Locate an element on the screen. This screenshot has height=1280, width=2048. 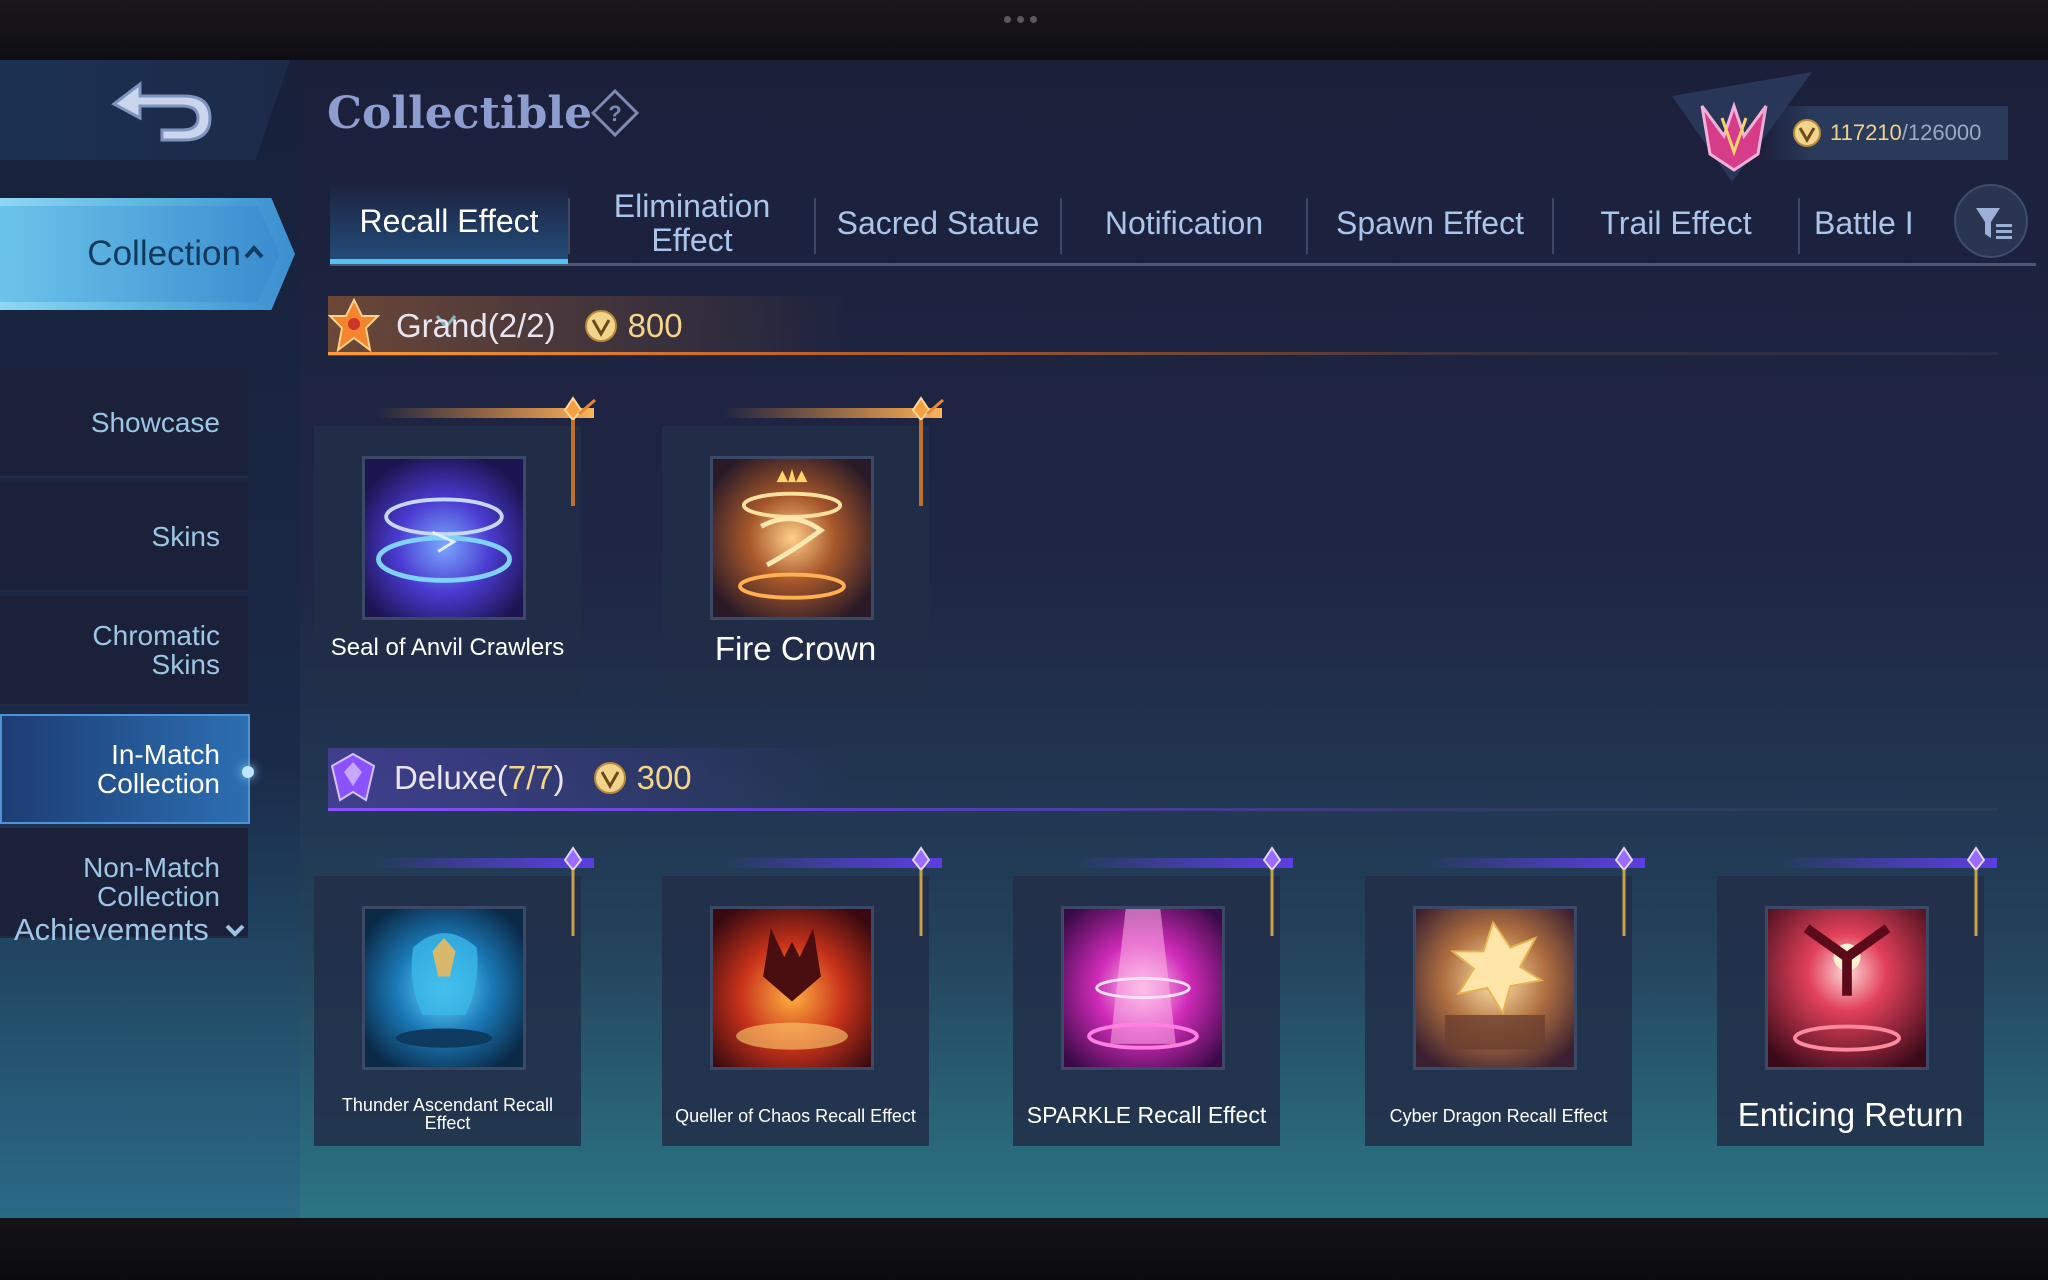
section-header-grand: Grand(2/2) 800 is located at coordinates (1168, 326).